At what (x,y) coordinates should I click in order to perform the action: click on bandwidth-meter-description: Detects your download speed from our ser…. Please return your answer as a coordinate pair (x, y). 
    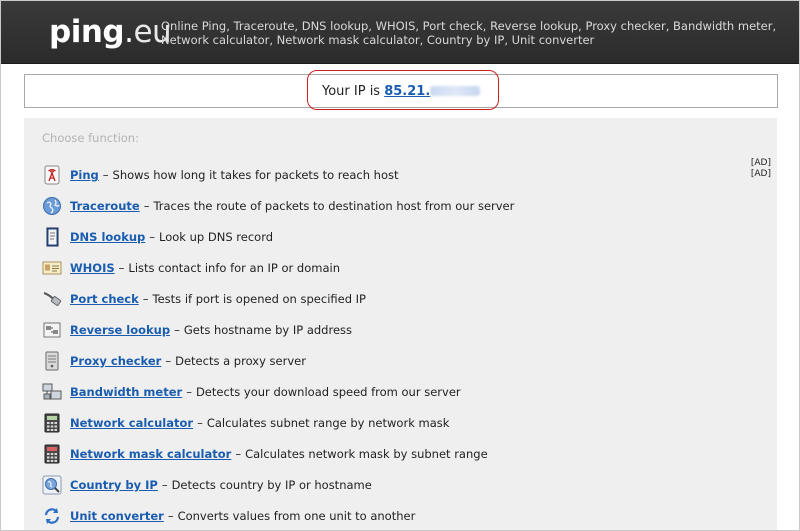
    Looking at the image, I should click on (328, 392).